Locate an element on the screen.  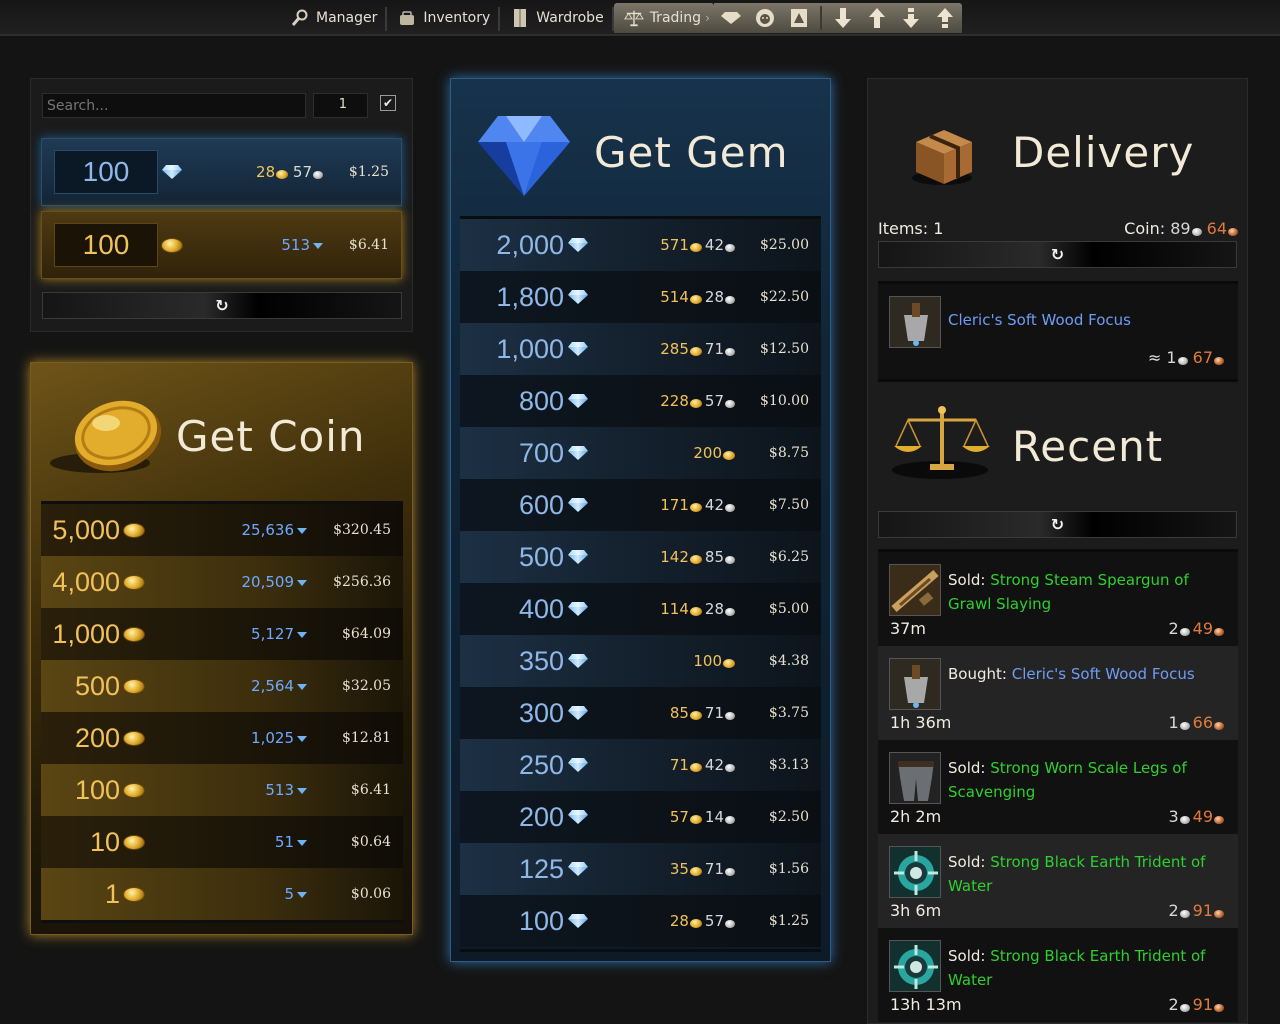
trident-icon is located at coordinates (915, 966).